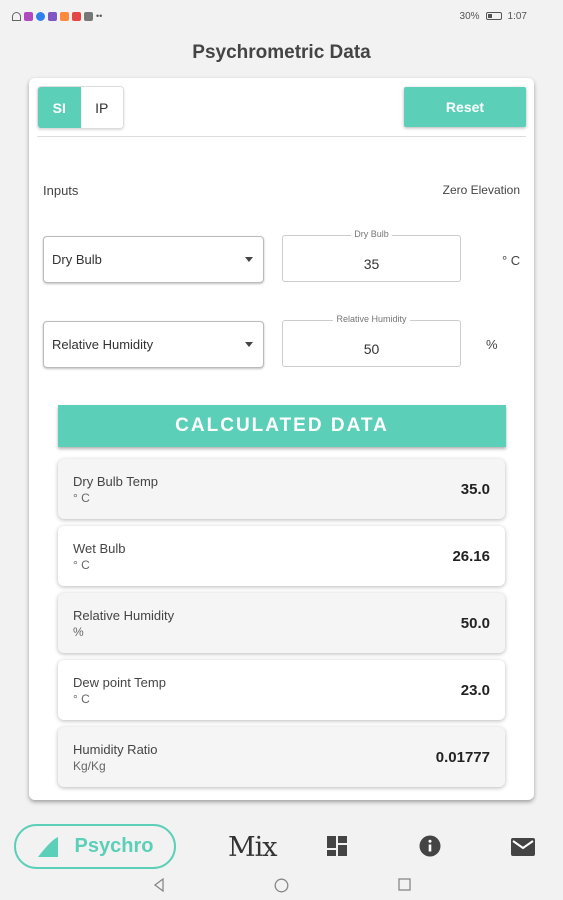 Image resolution: width=563 pixels, height=900 pixels. I want to click on system-nav-bar, so click(281, 886).